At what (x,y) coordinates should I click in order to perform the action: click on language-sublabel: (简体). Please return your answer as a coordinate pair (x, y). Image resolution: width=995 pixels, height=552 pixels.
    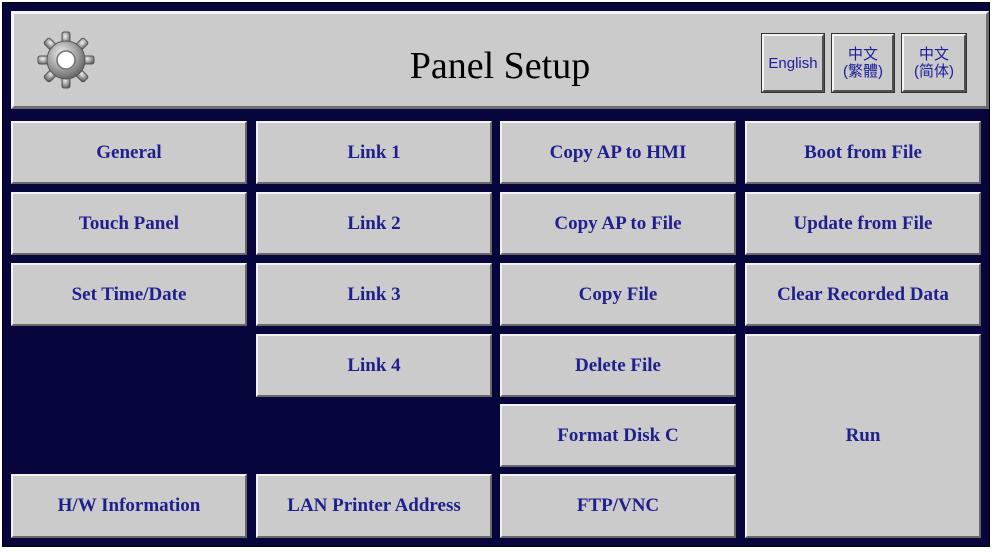
    Looking at the image, I should click on (934, 71).